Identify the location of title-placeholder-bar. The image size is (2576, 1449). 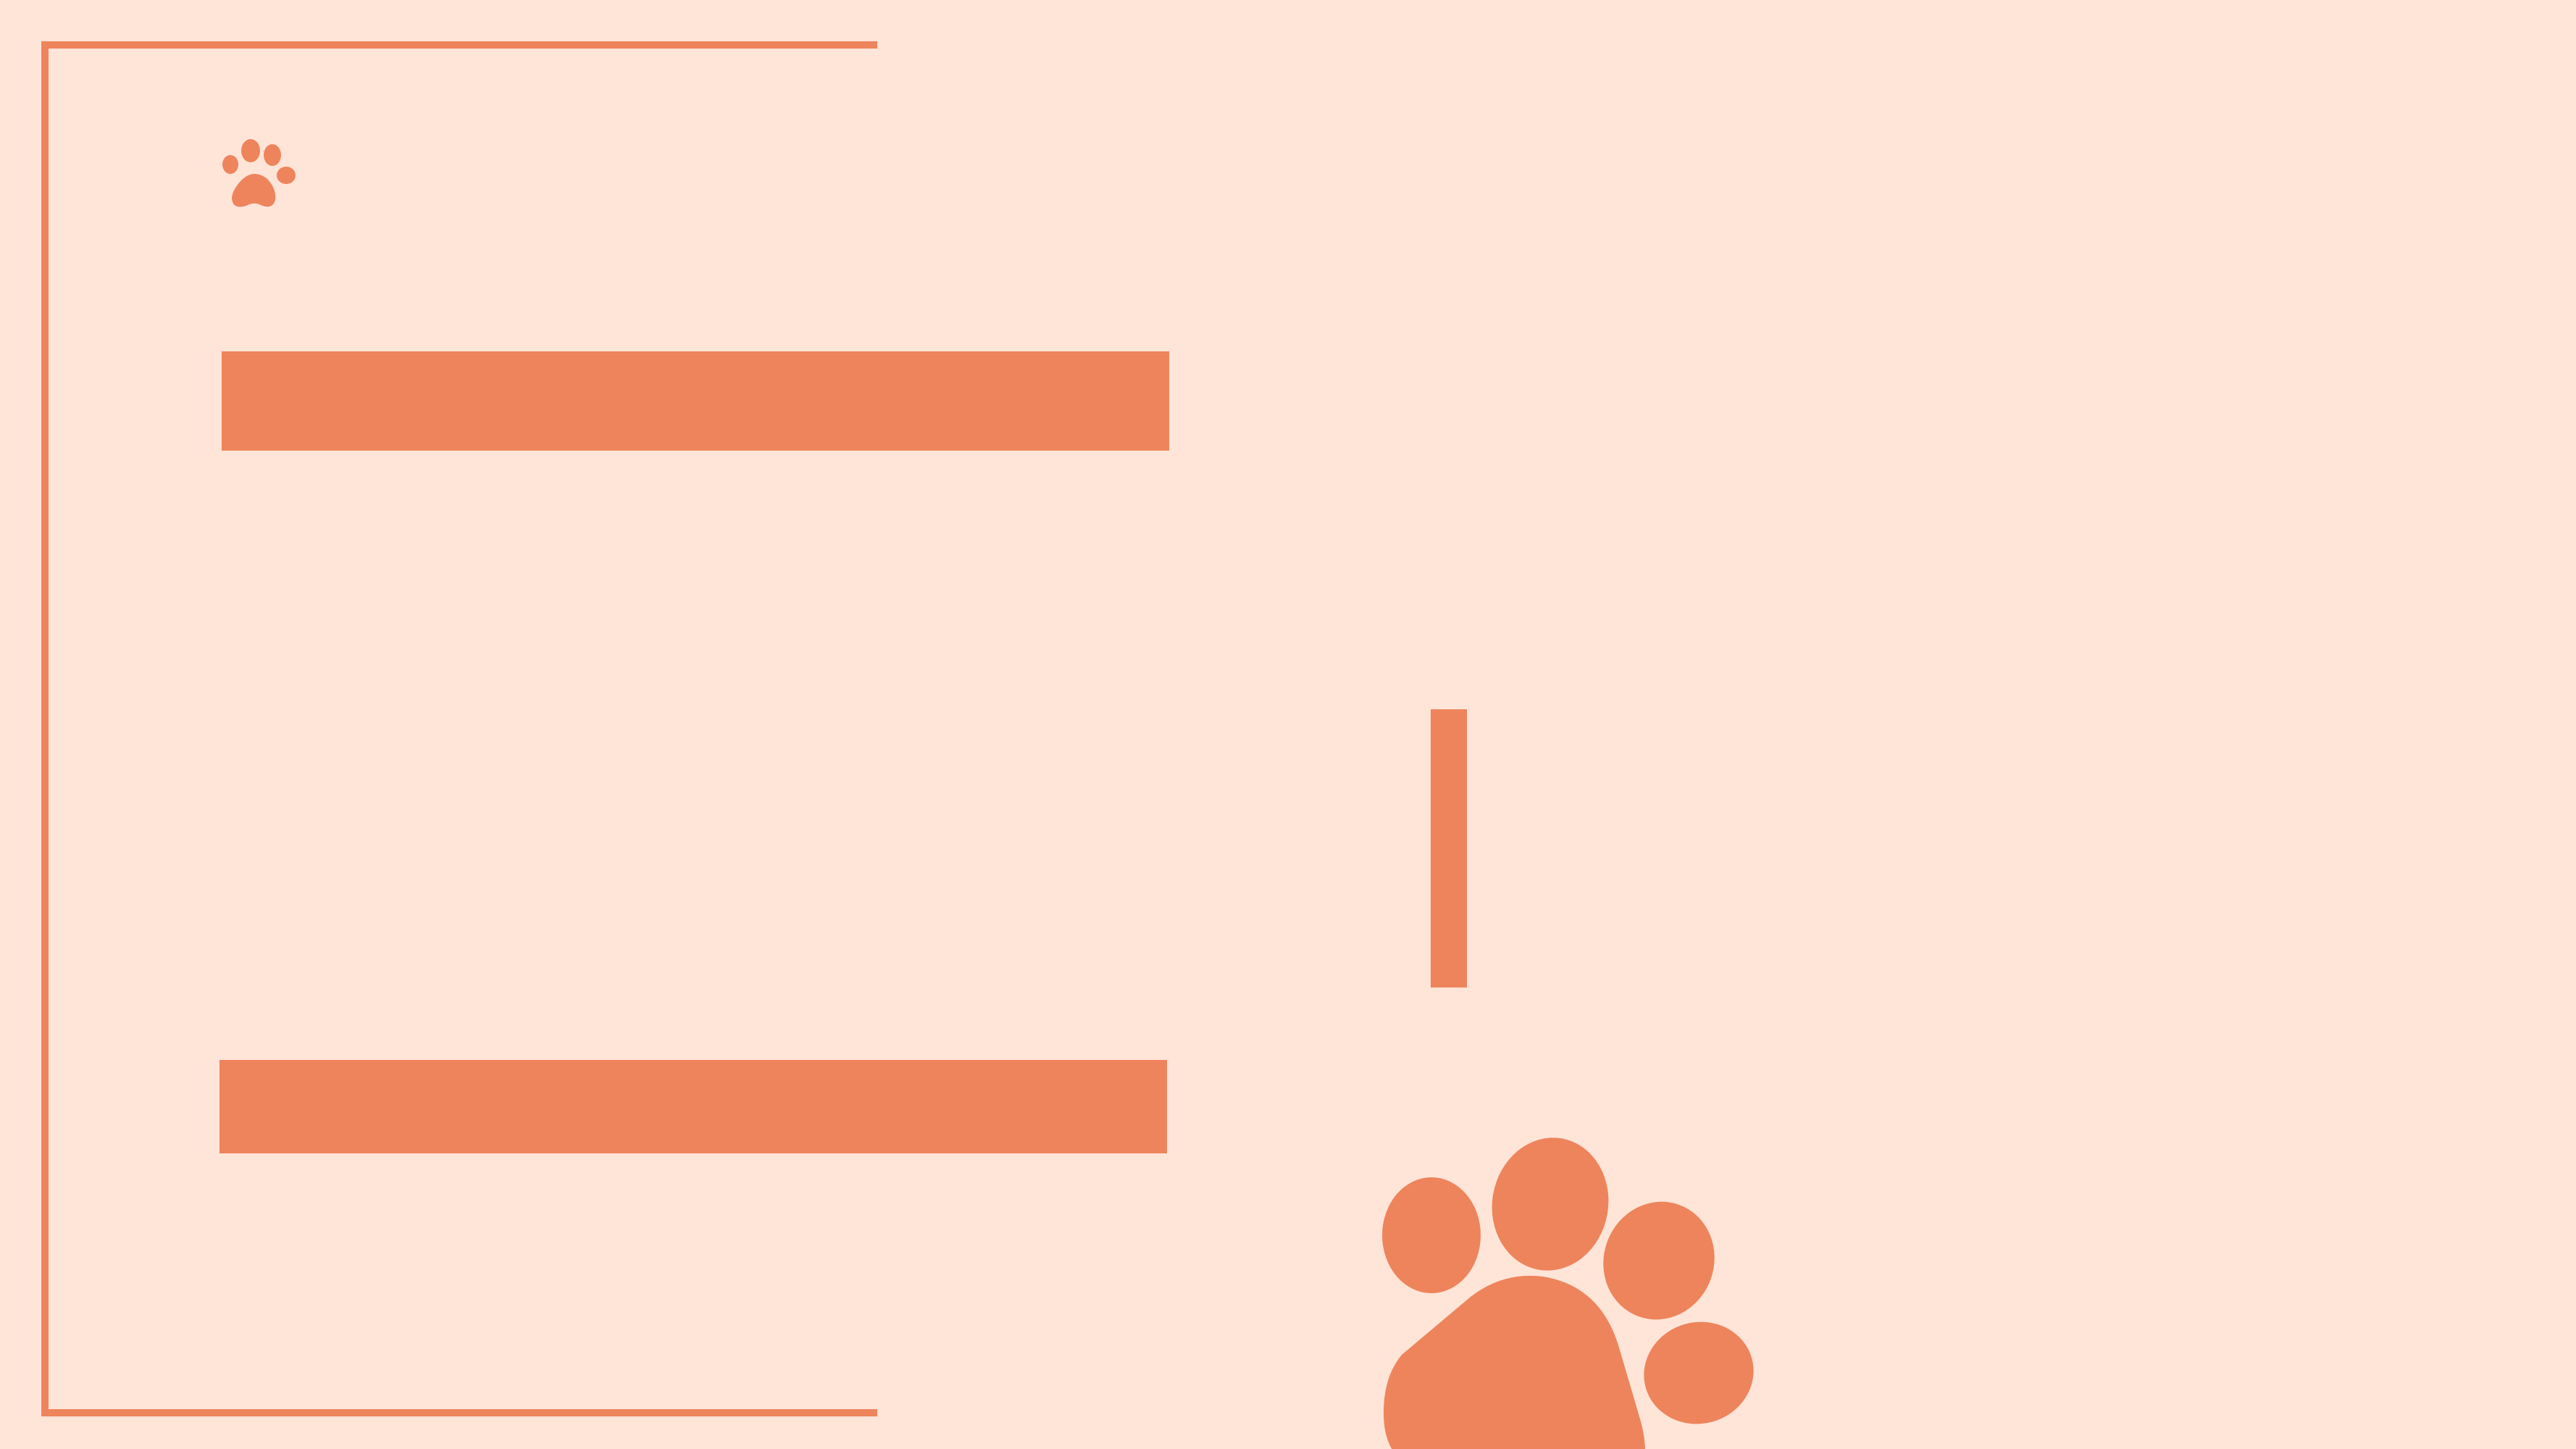
(695, 401).